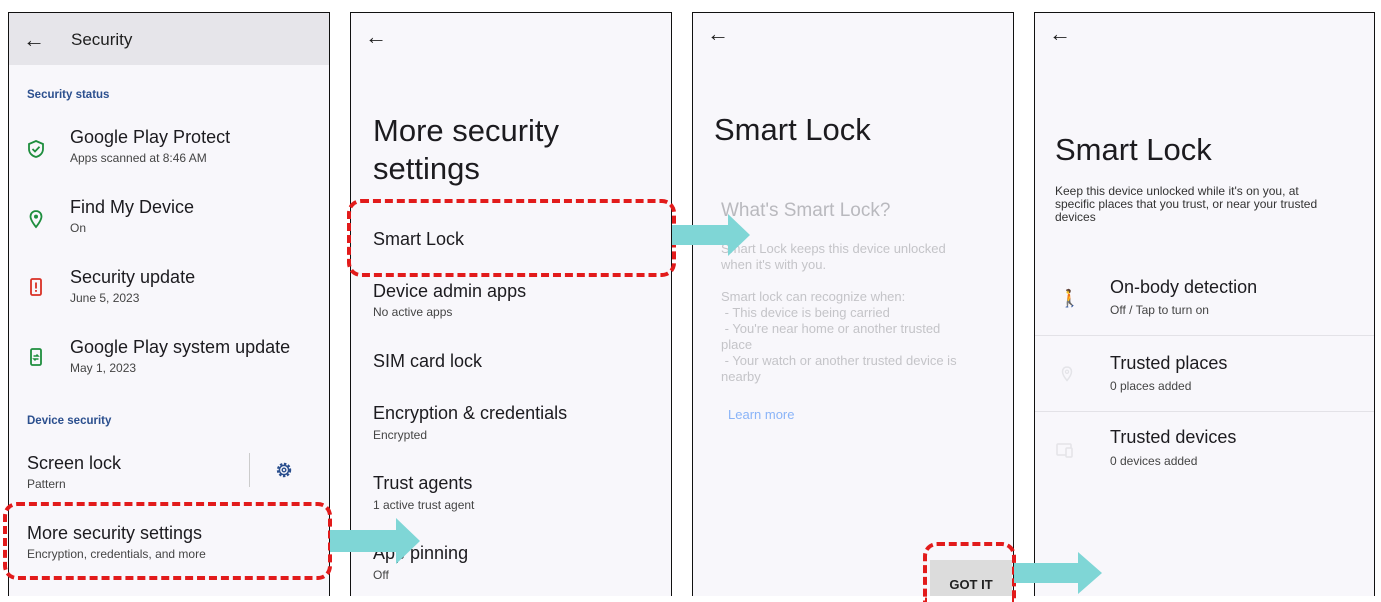  What do you see at coordinates (761, 414) in the screenshot?
I see `learn-more-link: Learn more` at bounding box center [761, 414].